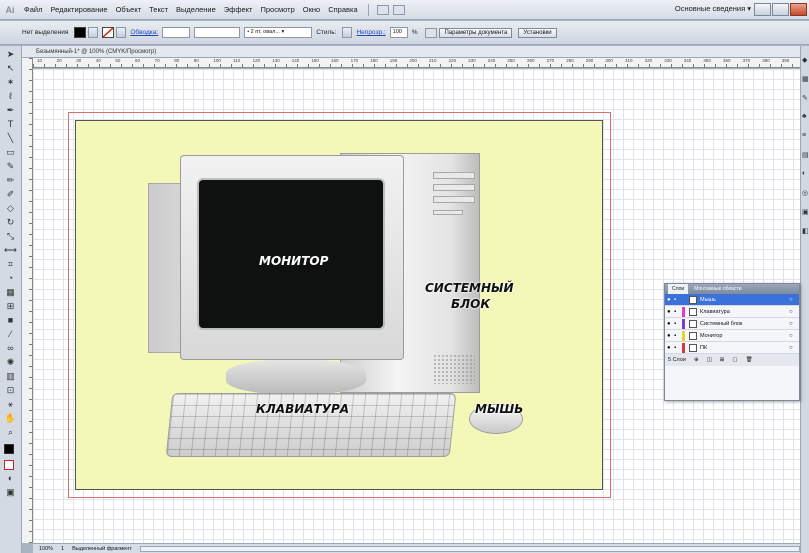  Describe the element at coordinates (744, 324) in the screenshot. I see `layer-name: Системный блок` at that location.